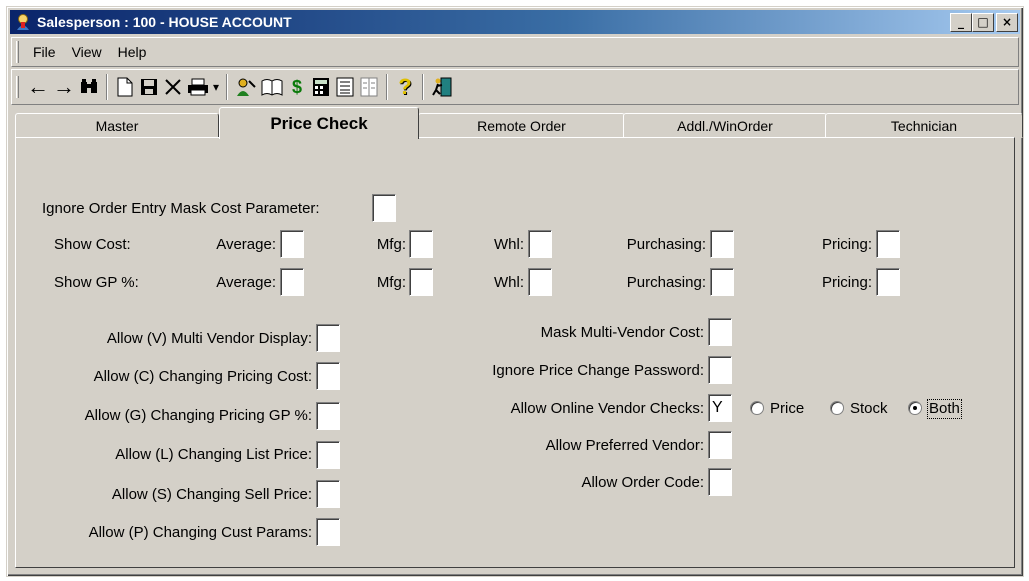  I want to click on allow-order-code-label: Allow Order Code:, so click(642, 482).